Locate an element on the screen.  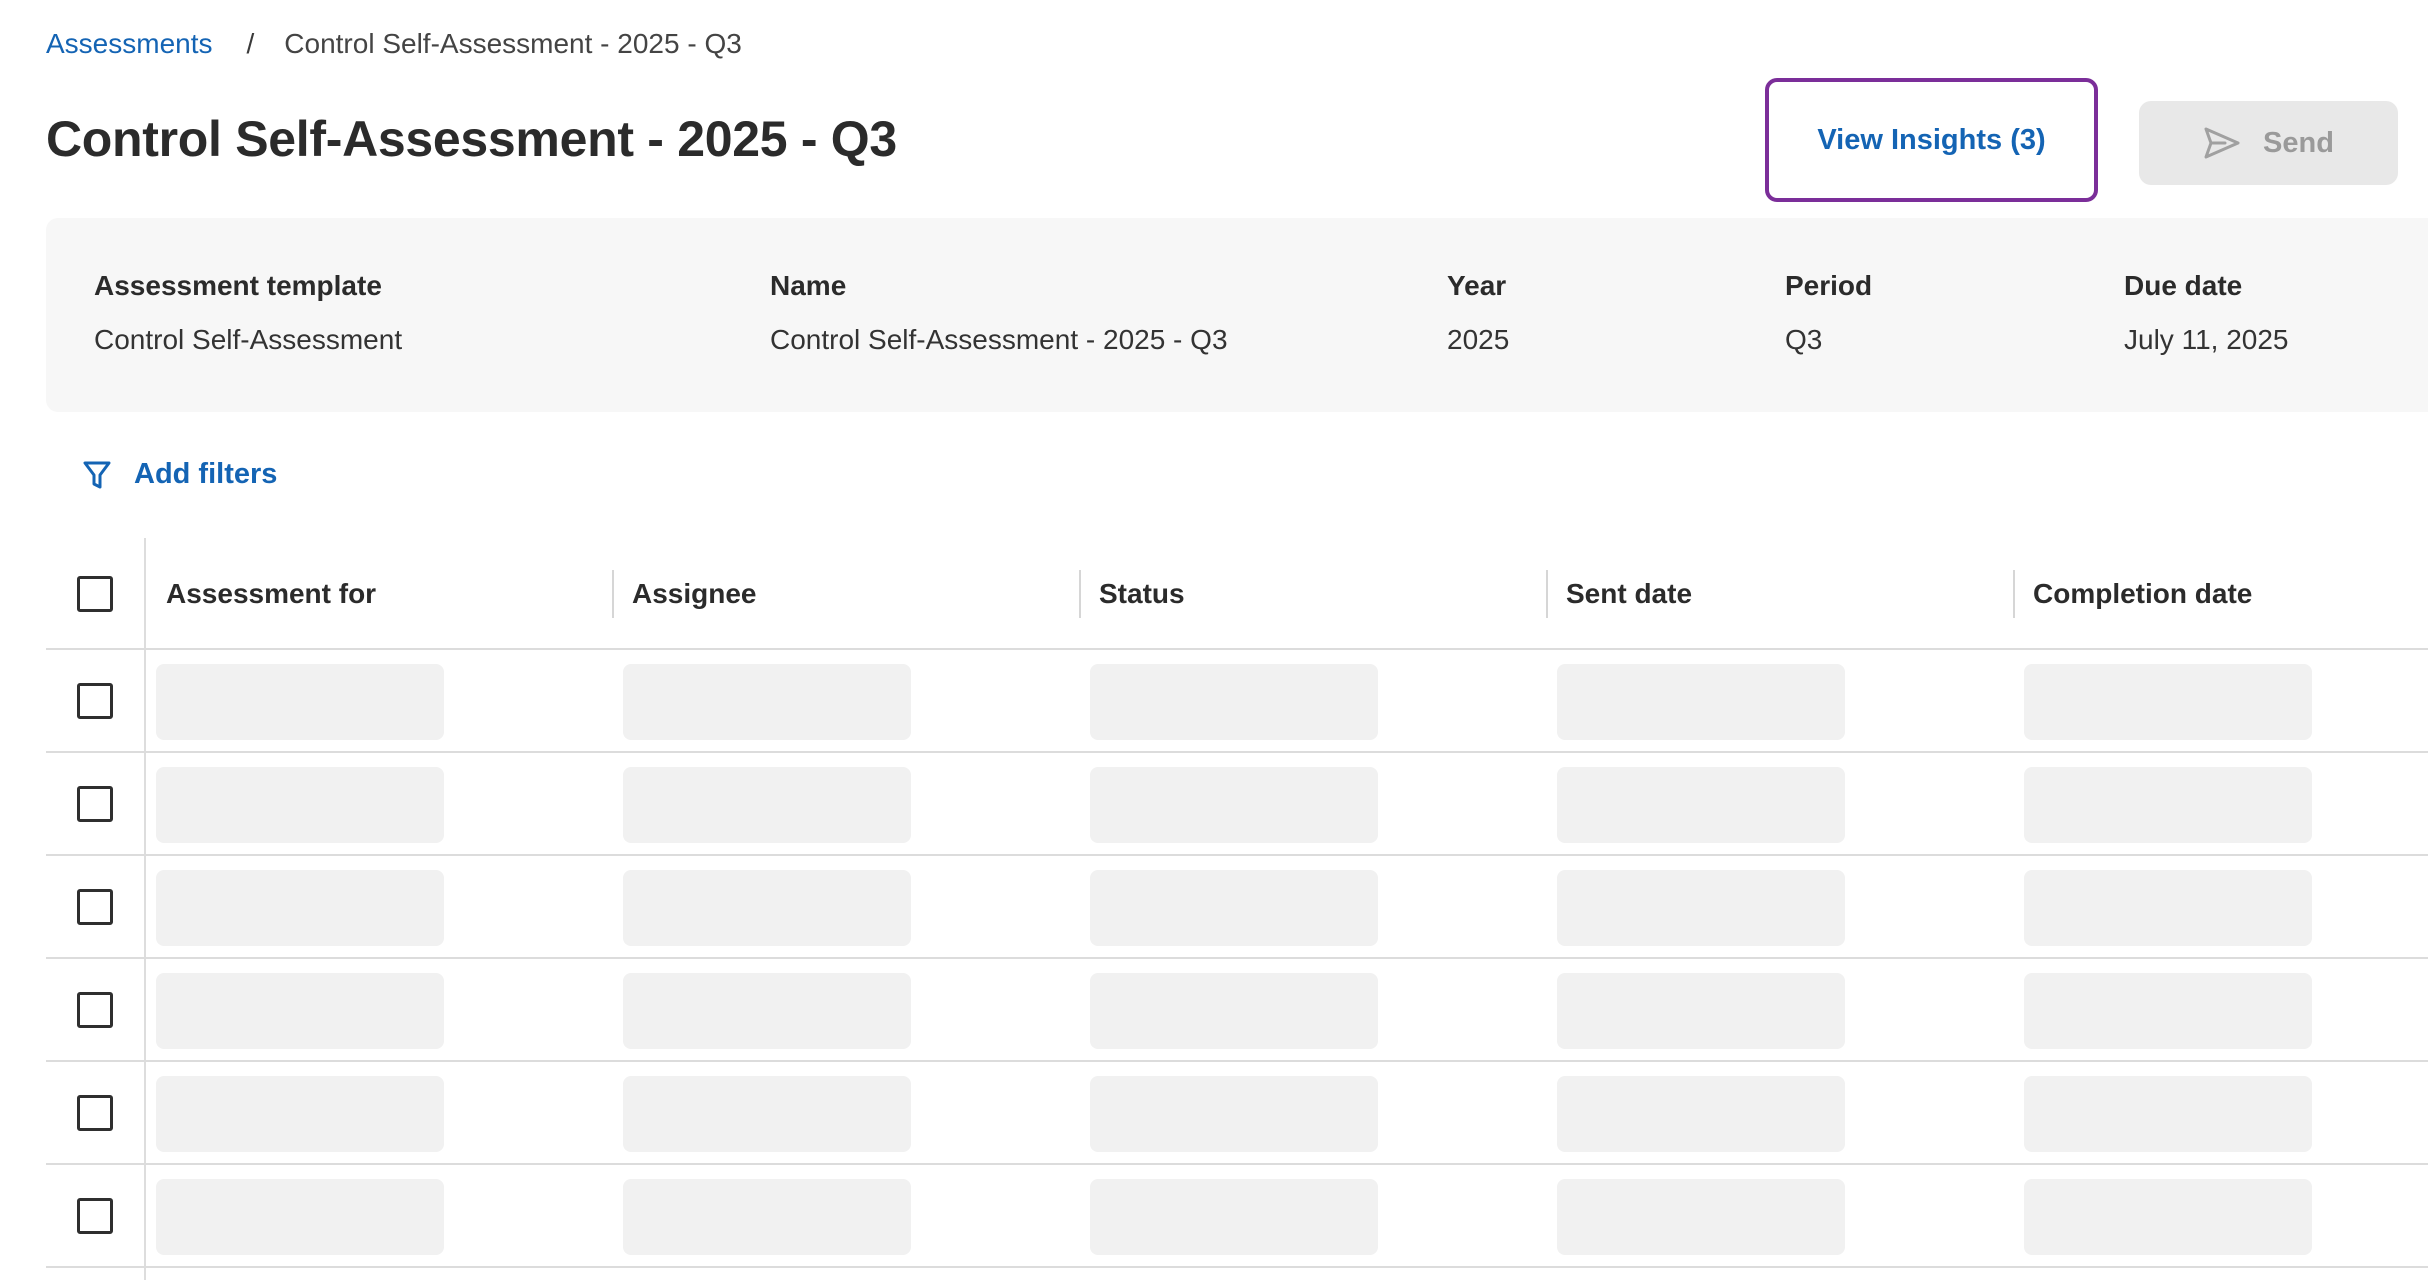
field-value: Control Self-Assessment is located at coordinates (248, 339).